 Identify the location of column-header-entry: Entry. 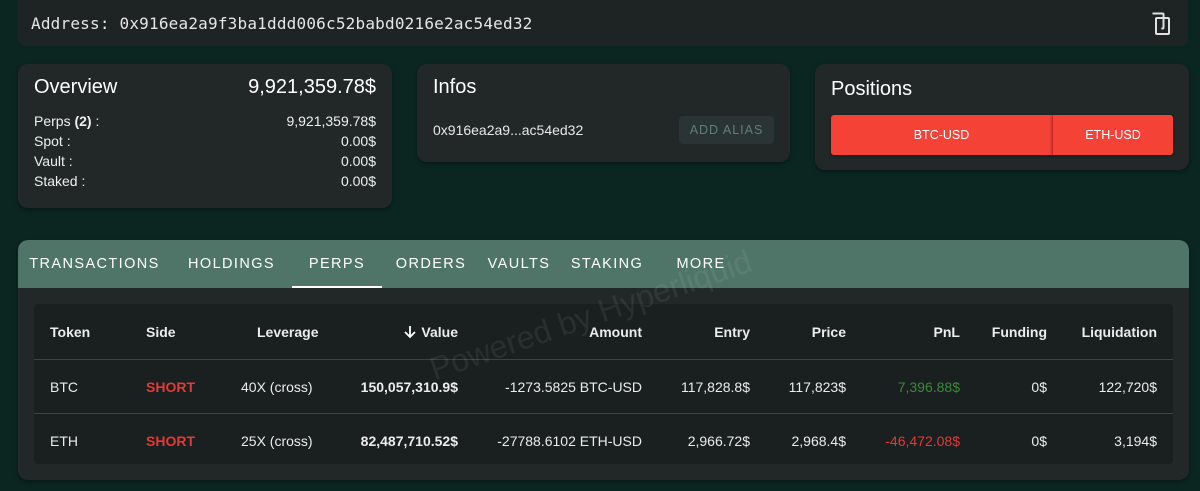
(732, 331).